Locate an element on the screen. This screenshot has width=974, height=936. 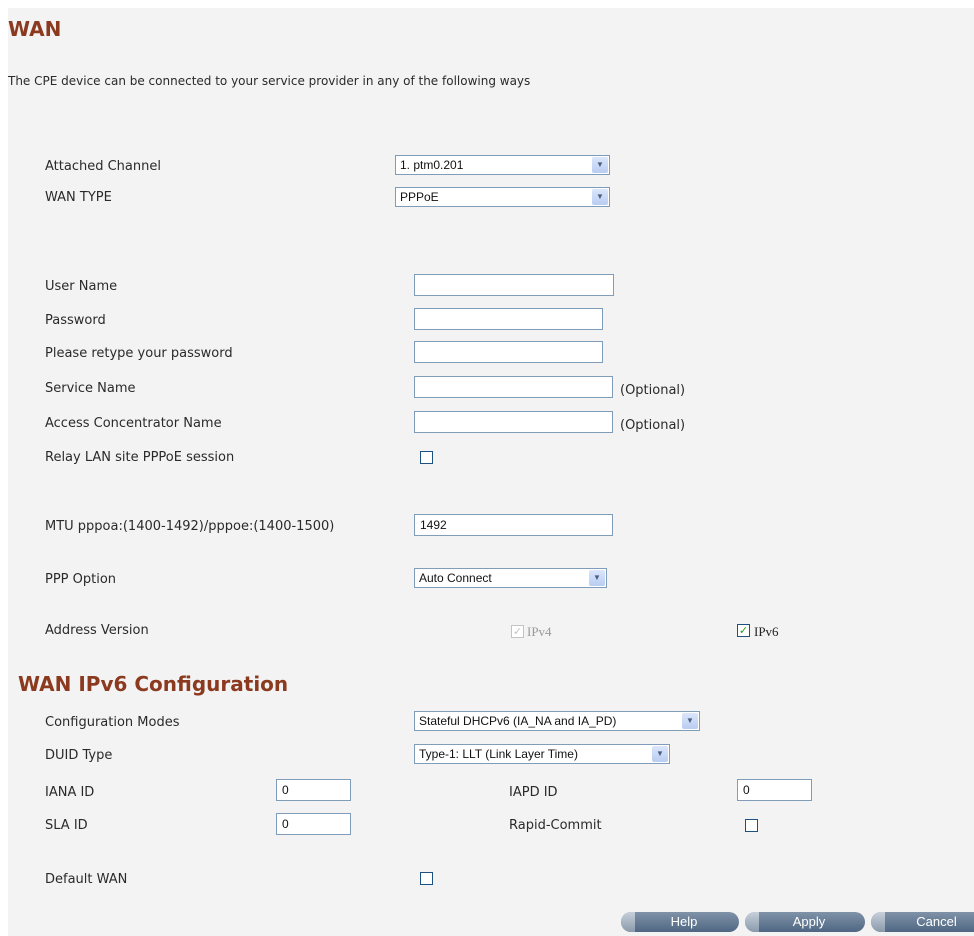
iana-id-input: 0 is located at coordinates (313, 790).